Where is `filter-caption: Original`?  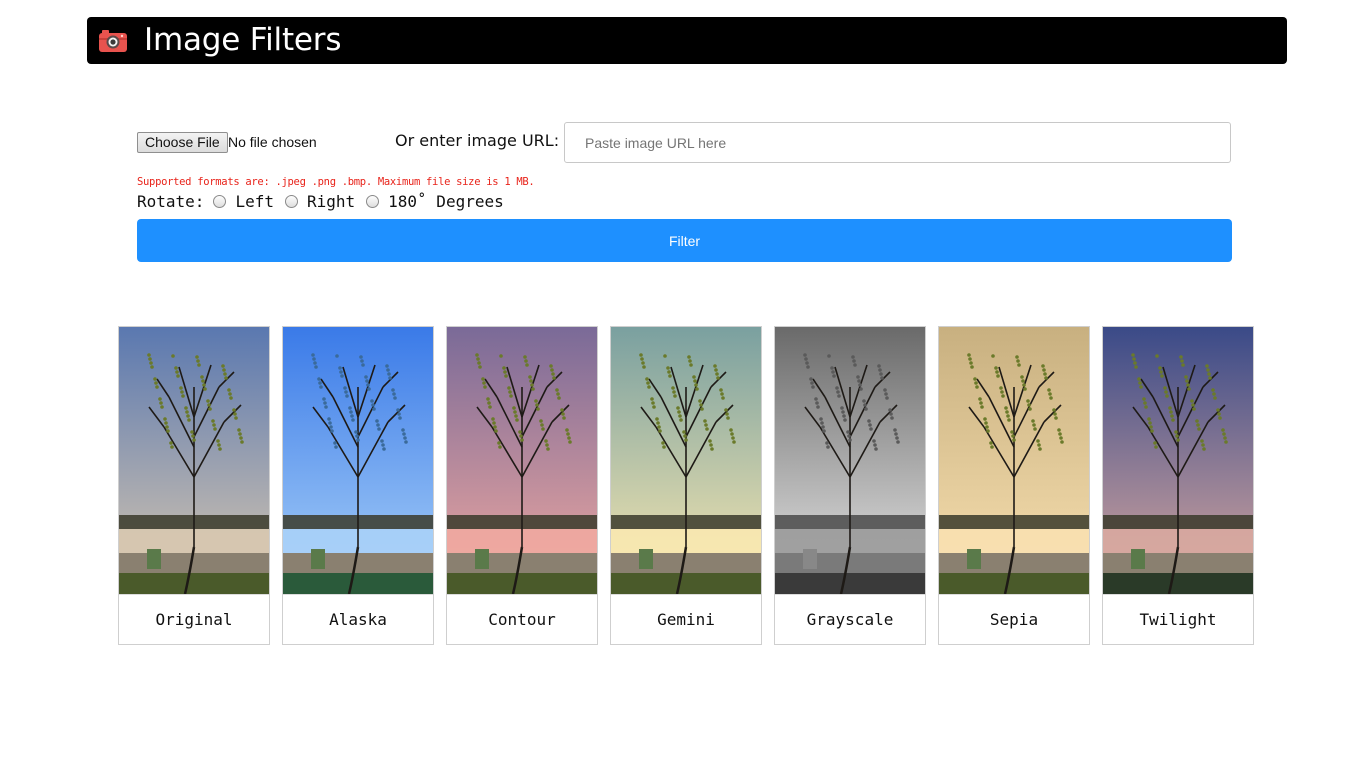
filter-caption: Original is located at coordinates (194, 619).